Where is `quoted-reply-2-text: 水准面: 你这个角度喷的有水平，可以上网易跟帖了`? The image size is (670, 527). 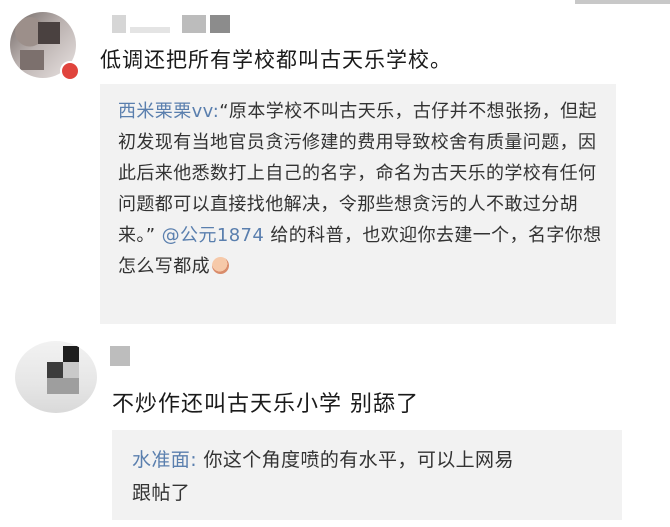 quoted-reply-2-text: 水准面: 你这个角度喷的有水平，可以上网易跟帖了 is located at coordinates (332, 477).